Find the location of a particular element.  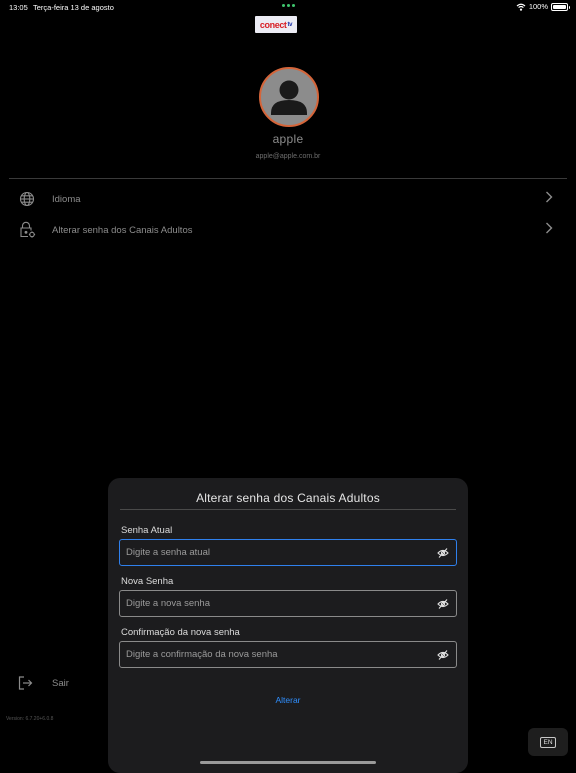

profile-name: apple is located at coordinates (288, 139).